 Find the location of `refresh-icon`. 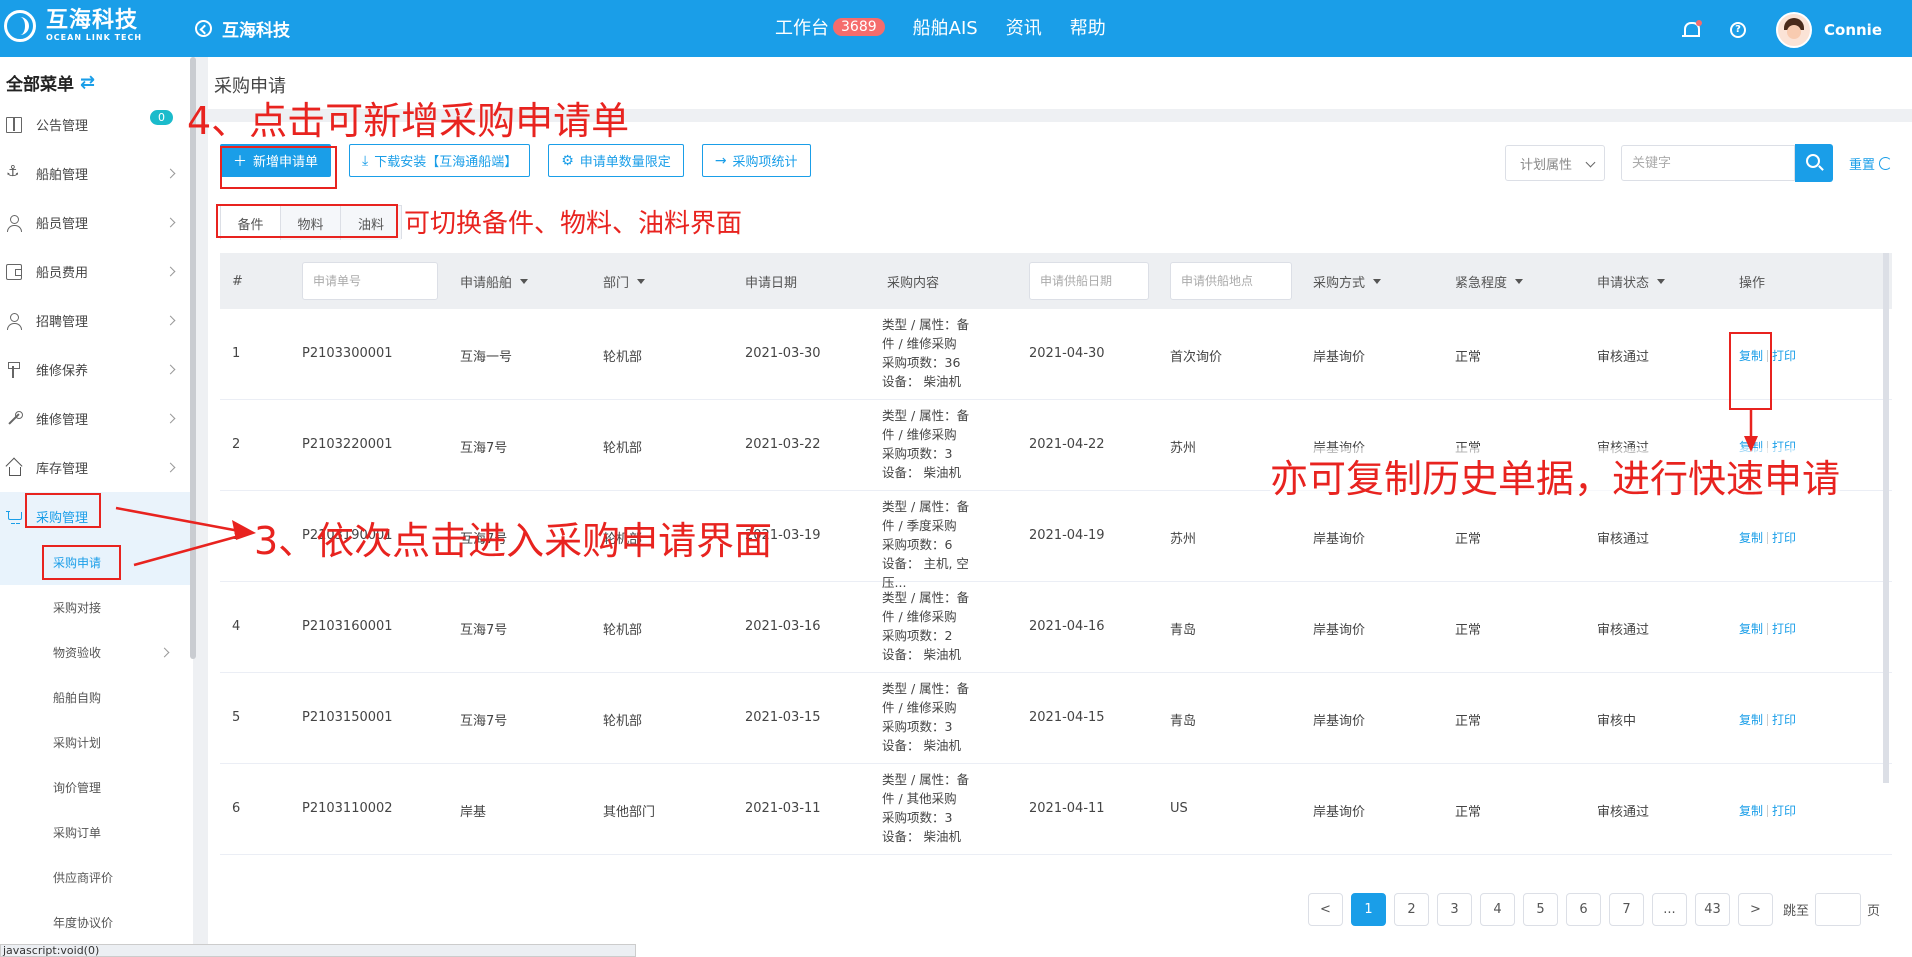

refresh-icon is located at coordinates (1885, 163).